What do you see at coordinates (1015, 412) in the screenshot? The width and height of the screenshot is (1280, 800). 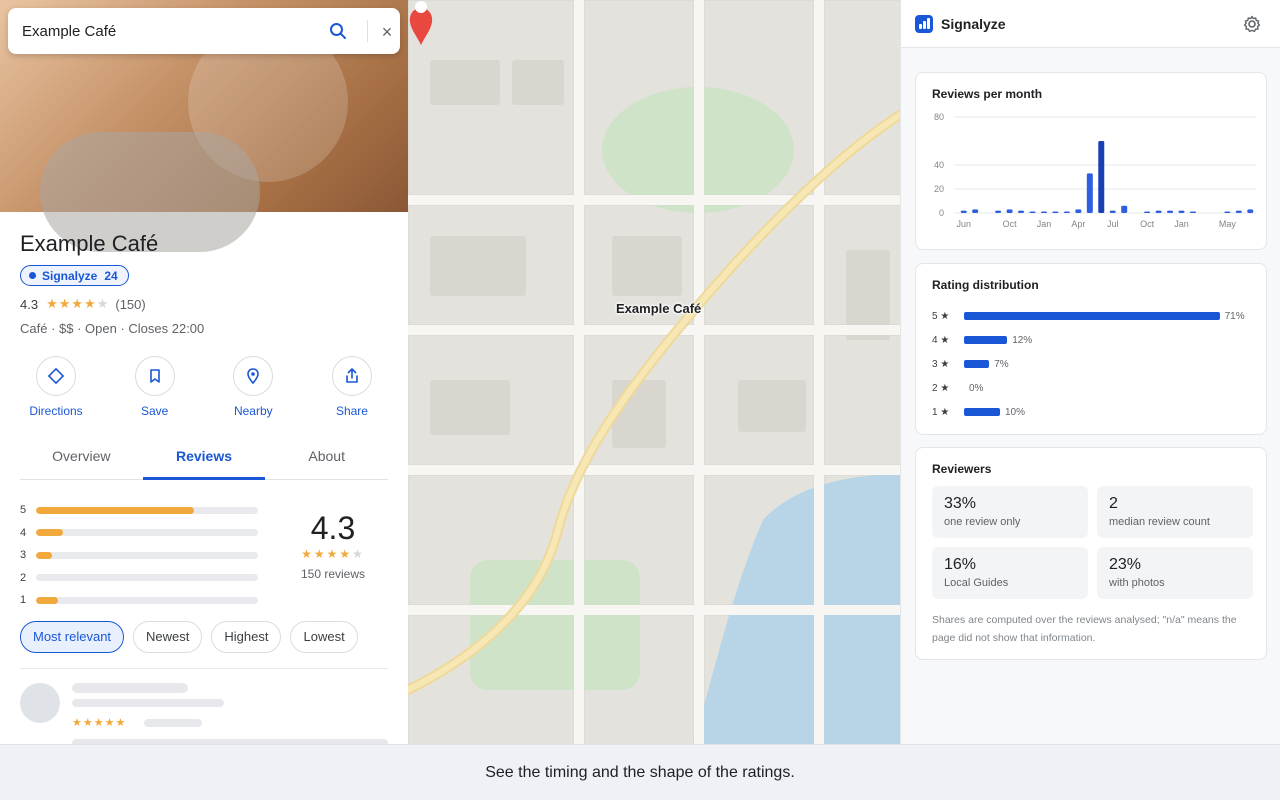 I see `distribution-percent: 10%` at bounding box center [1015, 412].